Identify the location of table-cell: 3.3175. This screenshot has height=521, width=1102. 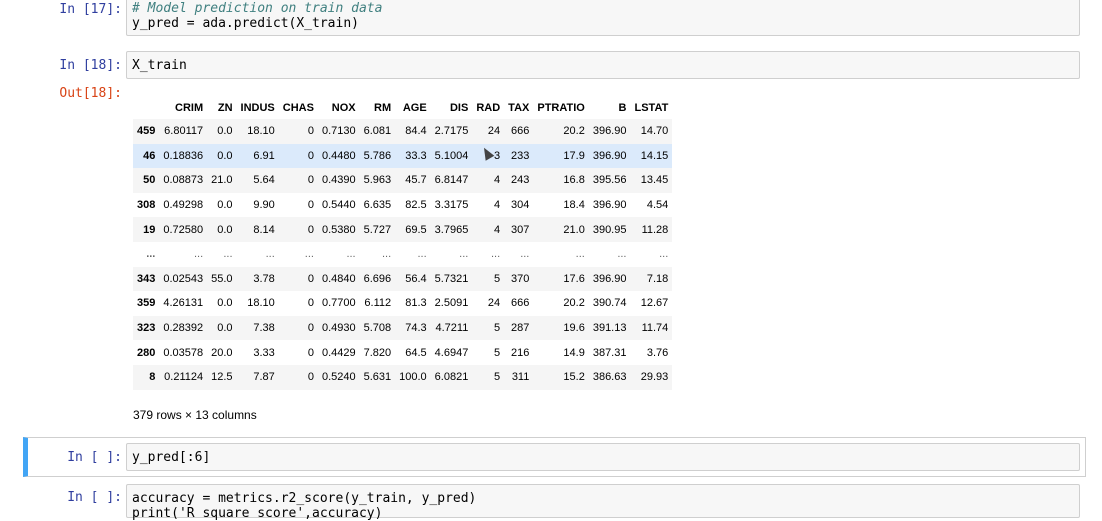
(451, 205).